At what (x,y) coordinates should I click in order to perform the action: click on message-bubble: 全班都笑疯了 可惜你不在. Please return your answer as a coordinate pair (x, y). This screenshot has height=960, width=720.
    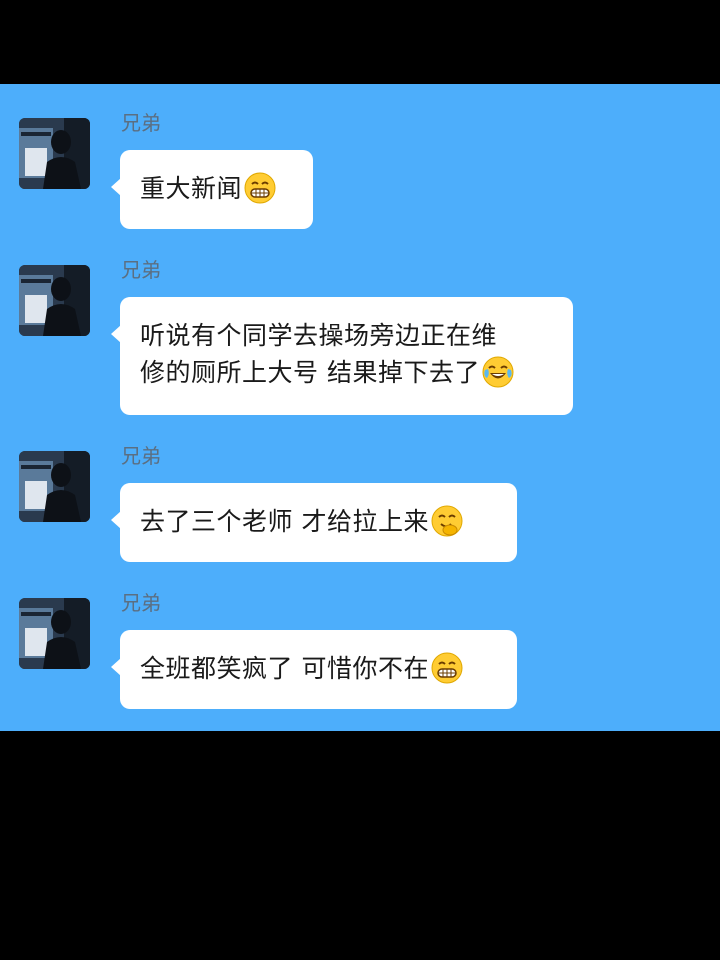
    Looking at the image, I should click on (314, 669).